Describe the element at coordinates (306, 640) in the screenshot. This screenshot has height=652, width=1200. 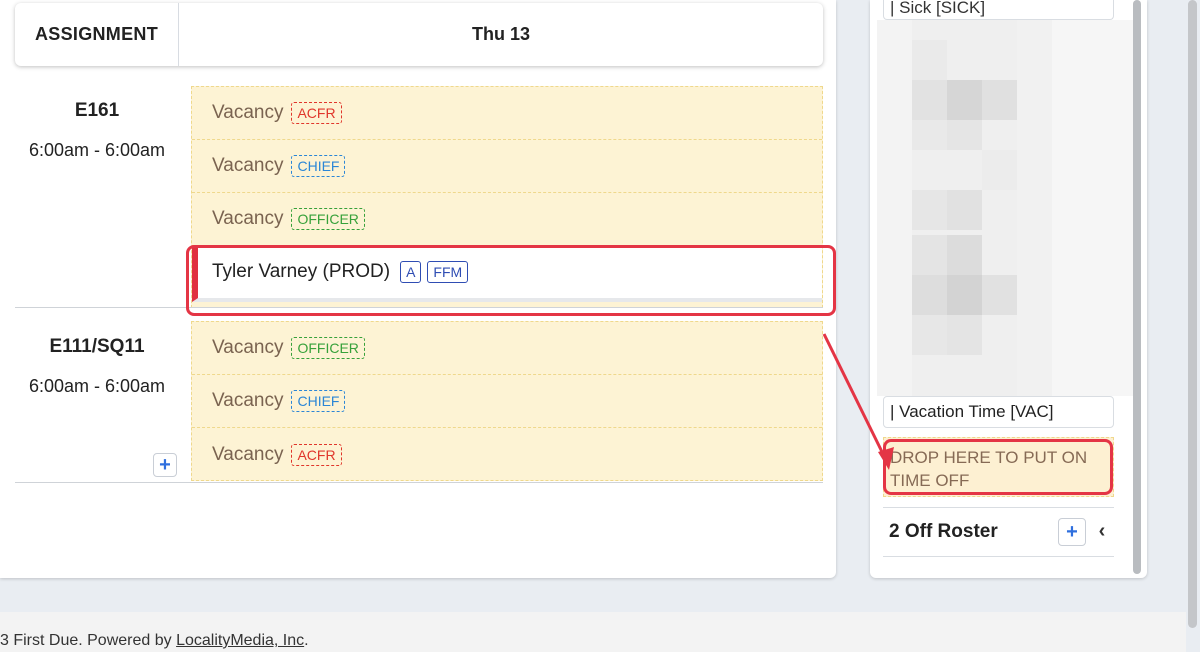
I see `footer-suffix: .` at that location.